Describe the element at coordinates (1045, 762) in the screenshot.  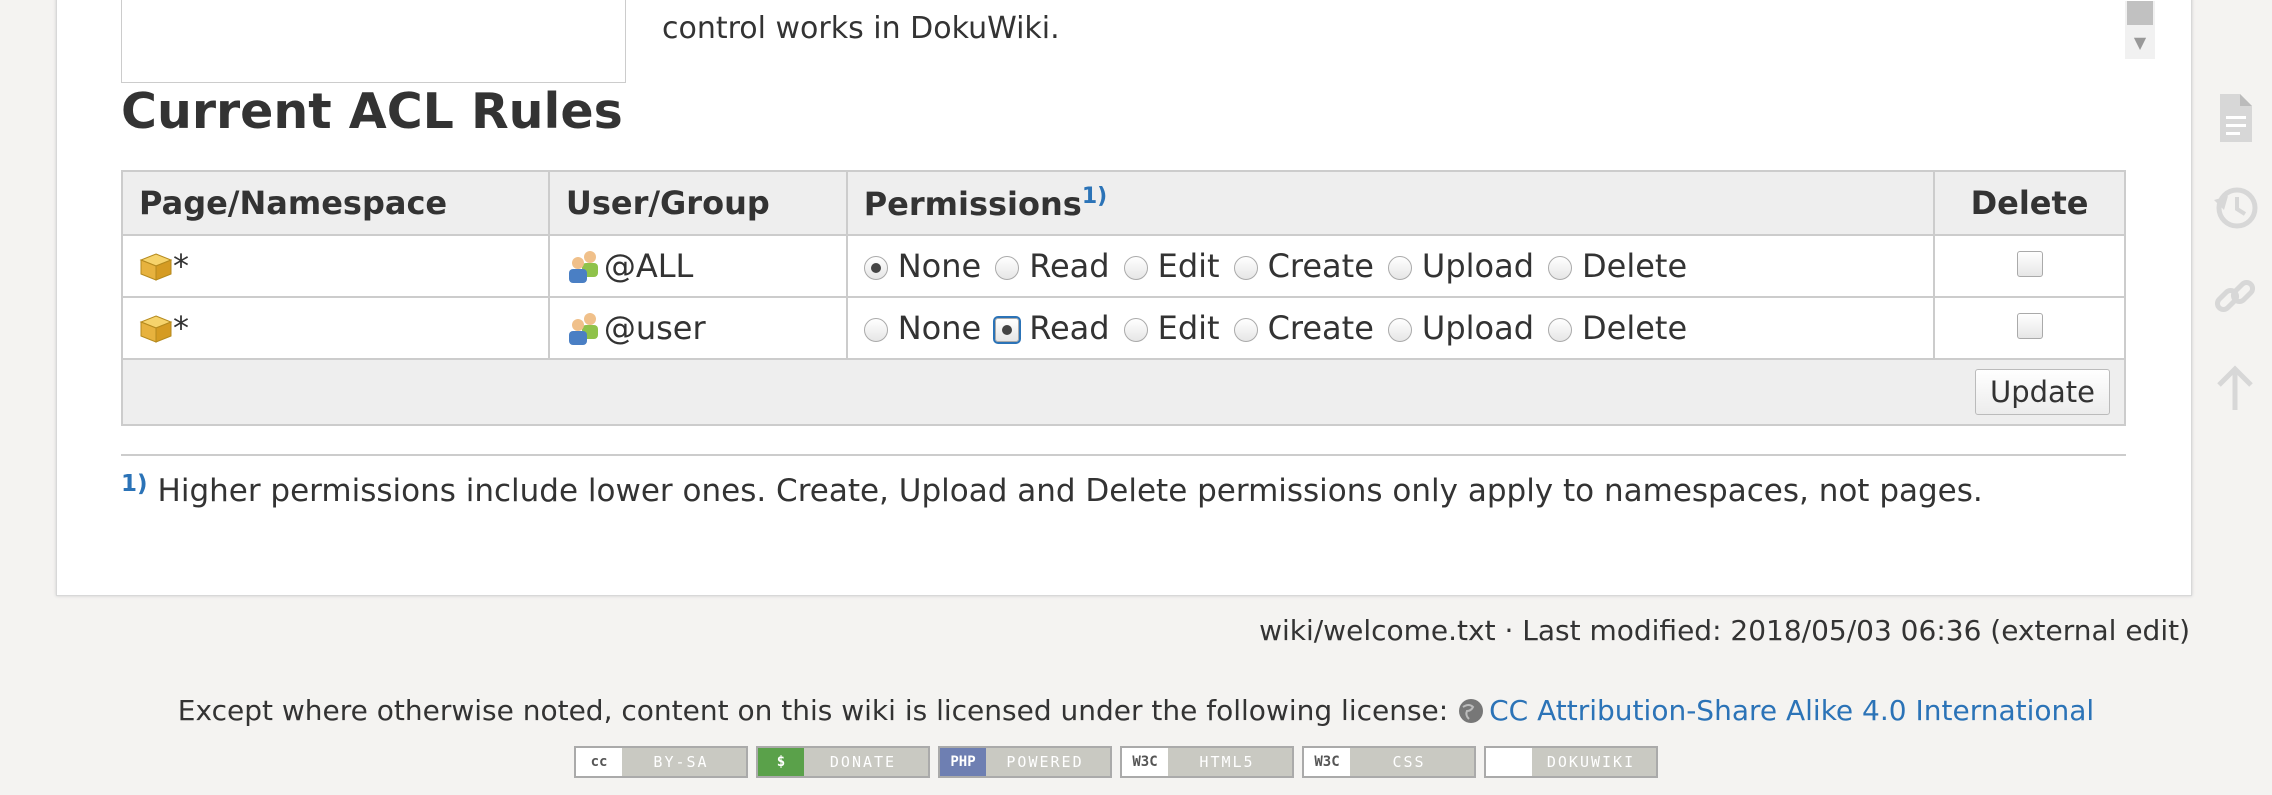
I see `badge-label: POWERED` at that location.